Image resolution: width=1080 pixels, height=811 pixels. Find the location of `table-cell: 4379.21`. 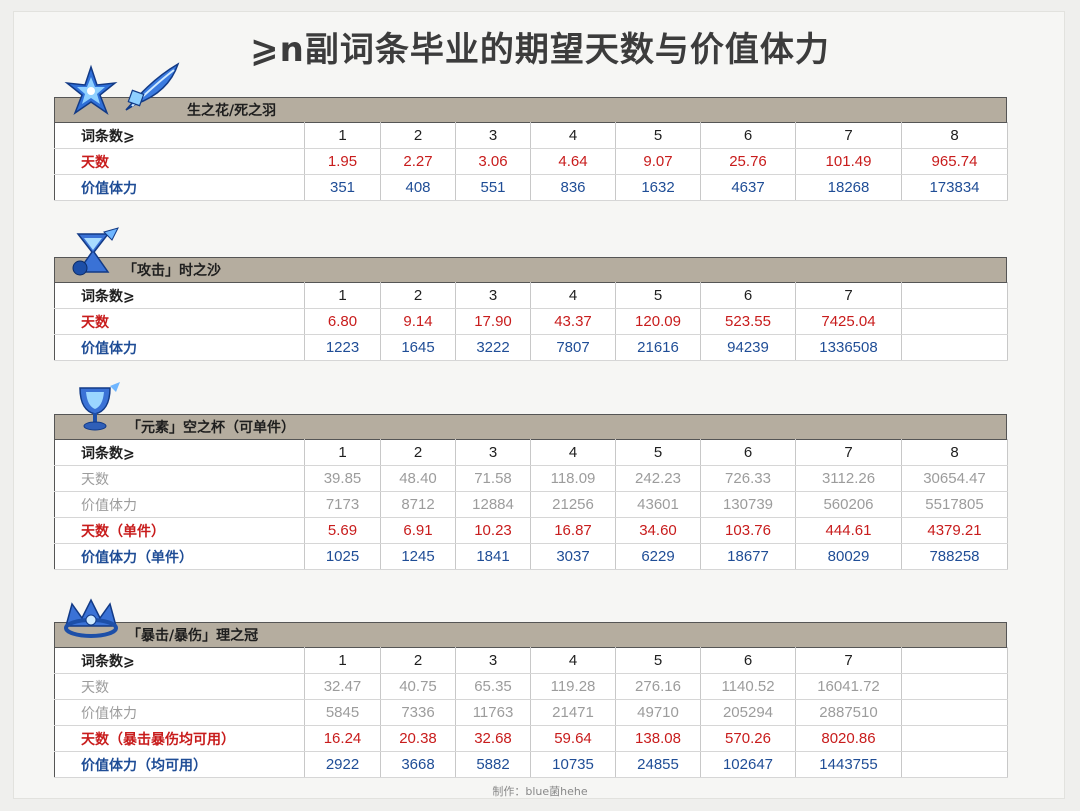

table-cell: 4379.21 is located at coordinates (954, 530).